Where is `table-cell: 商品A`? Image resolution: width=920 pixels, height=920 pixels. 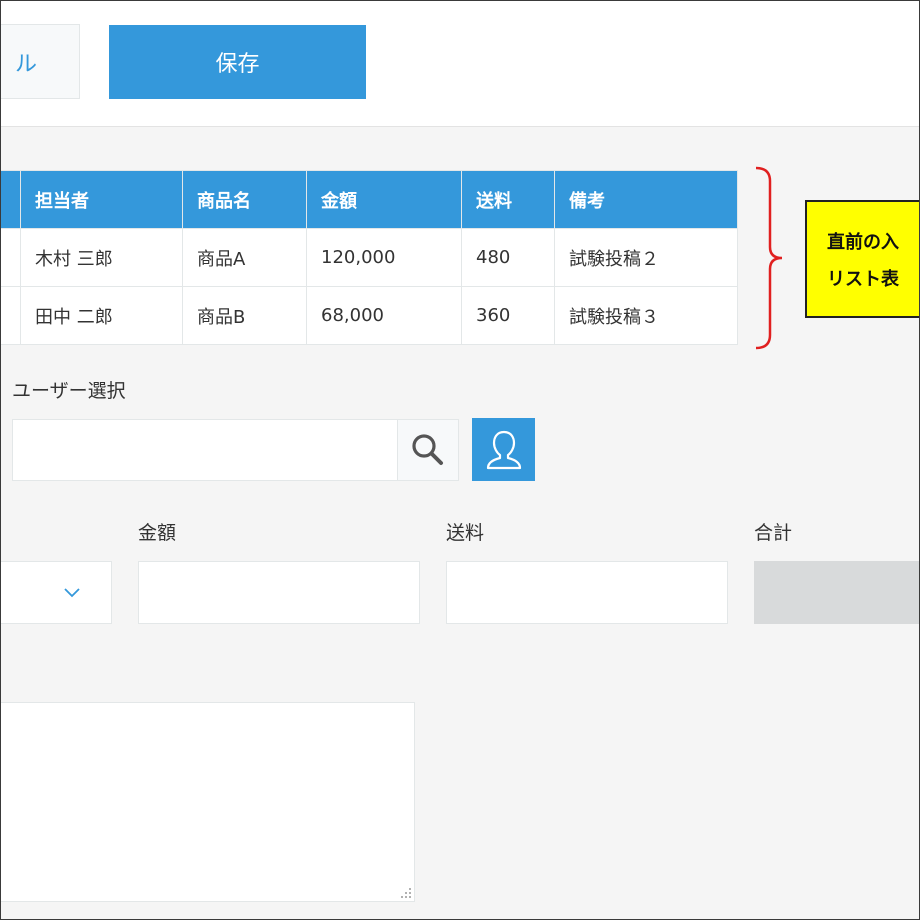 table-cell: 商品A is located at coordinates (244, 257).